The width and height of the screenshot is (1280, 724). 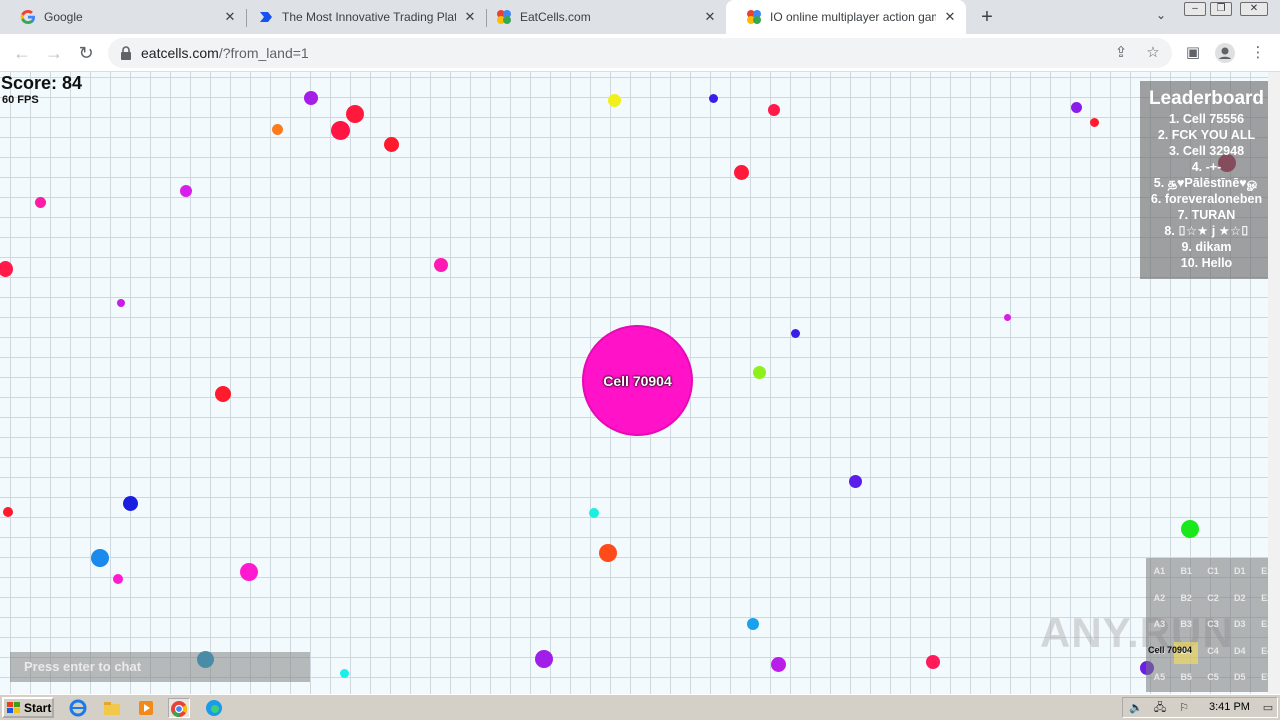 I want to click on fps-label: 60 FPS, so click(x=20, y=100).